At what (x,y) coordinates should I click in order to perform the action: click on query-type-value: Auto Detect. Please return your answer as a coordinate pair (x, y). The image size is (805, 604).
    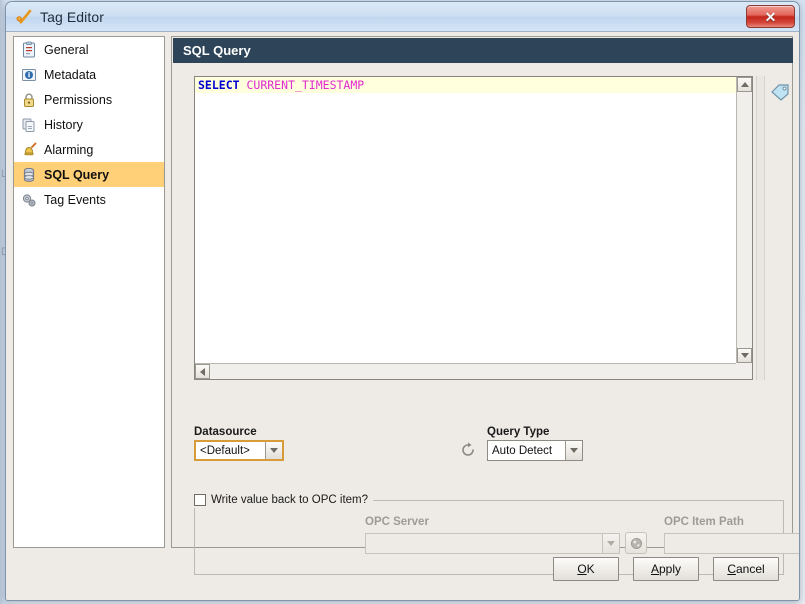
    Looking at the image, I should click on (522, 450).